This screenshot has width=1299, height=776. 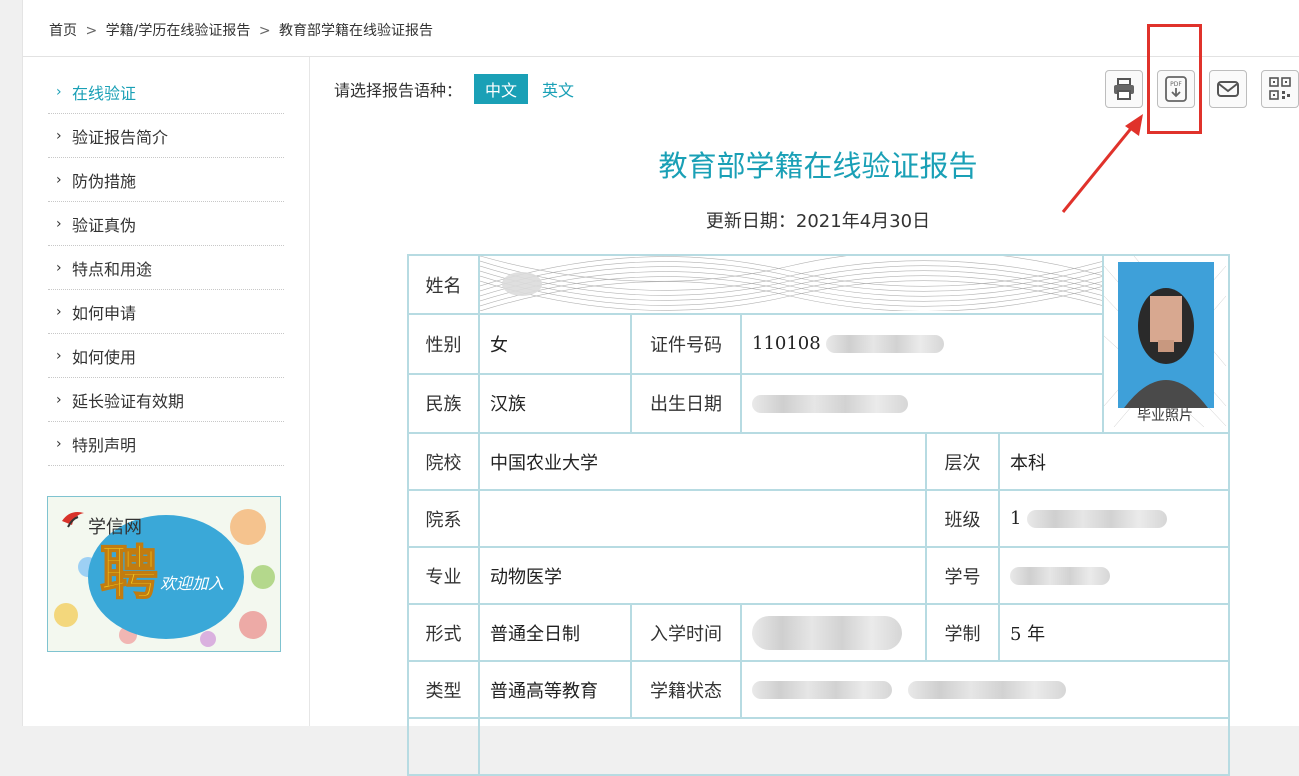 What do you see at coordinates (1102, 163) in the screenshot?
I see `annotation-arrow` at bounding box center [1102, 163].